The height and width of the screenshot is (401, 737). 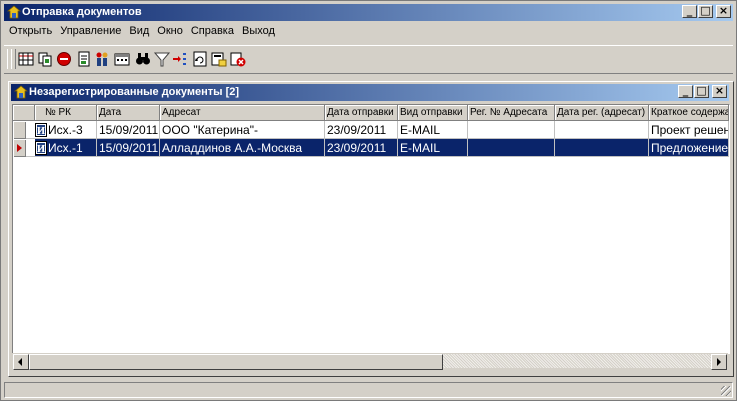 I want to click on arrow-left-icon, so click(x=20, y=362).